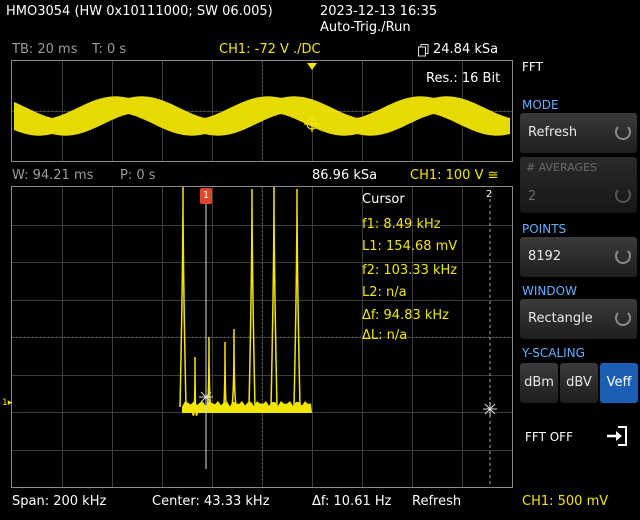 The width and height of the screenshot is (640, 520). Describe the element at coordinates (423, 49) in the screenshot. I see `copy-icon` at that location.